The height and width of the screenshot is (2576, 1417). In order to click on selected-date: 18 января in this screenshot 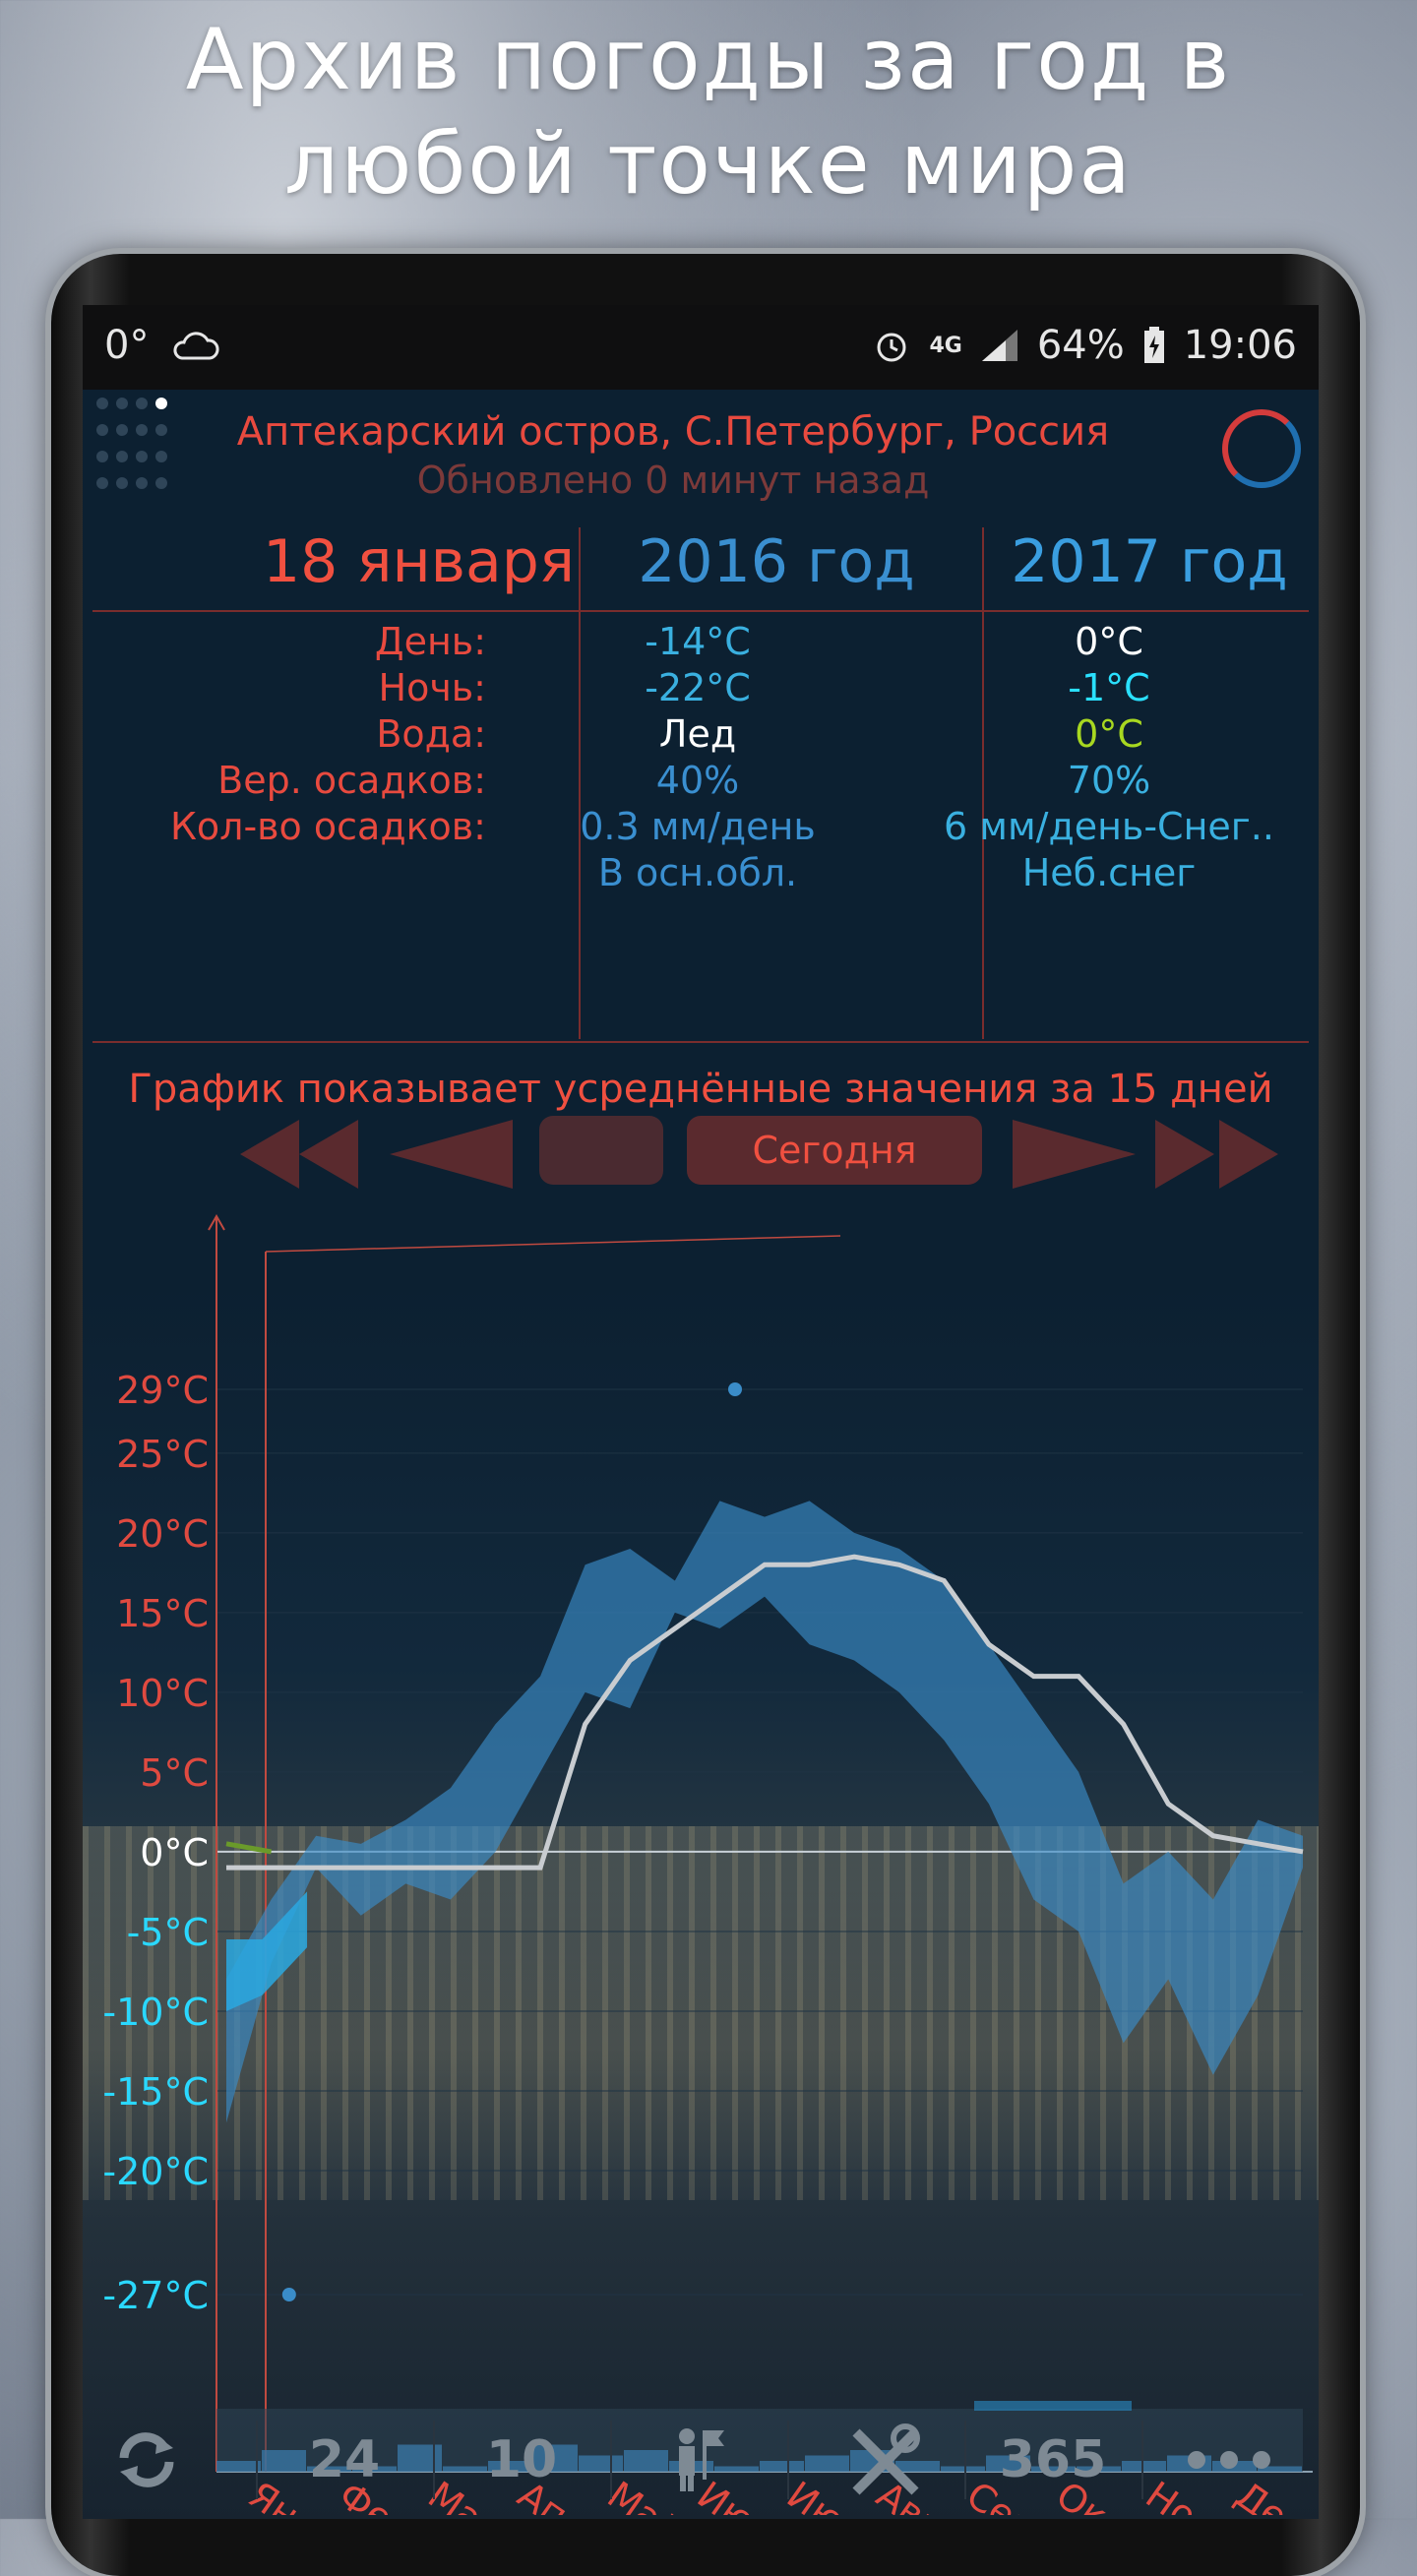, I will do `click(373, 561)`.